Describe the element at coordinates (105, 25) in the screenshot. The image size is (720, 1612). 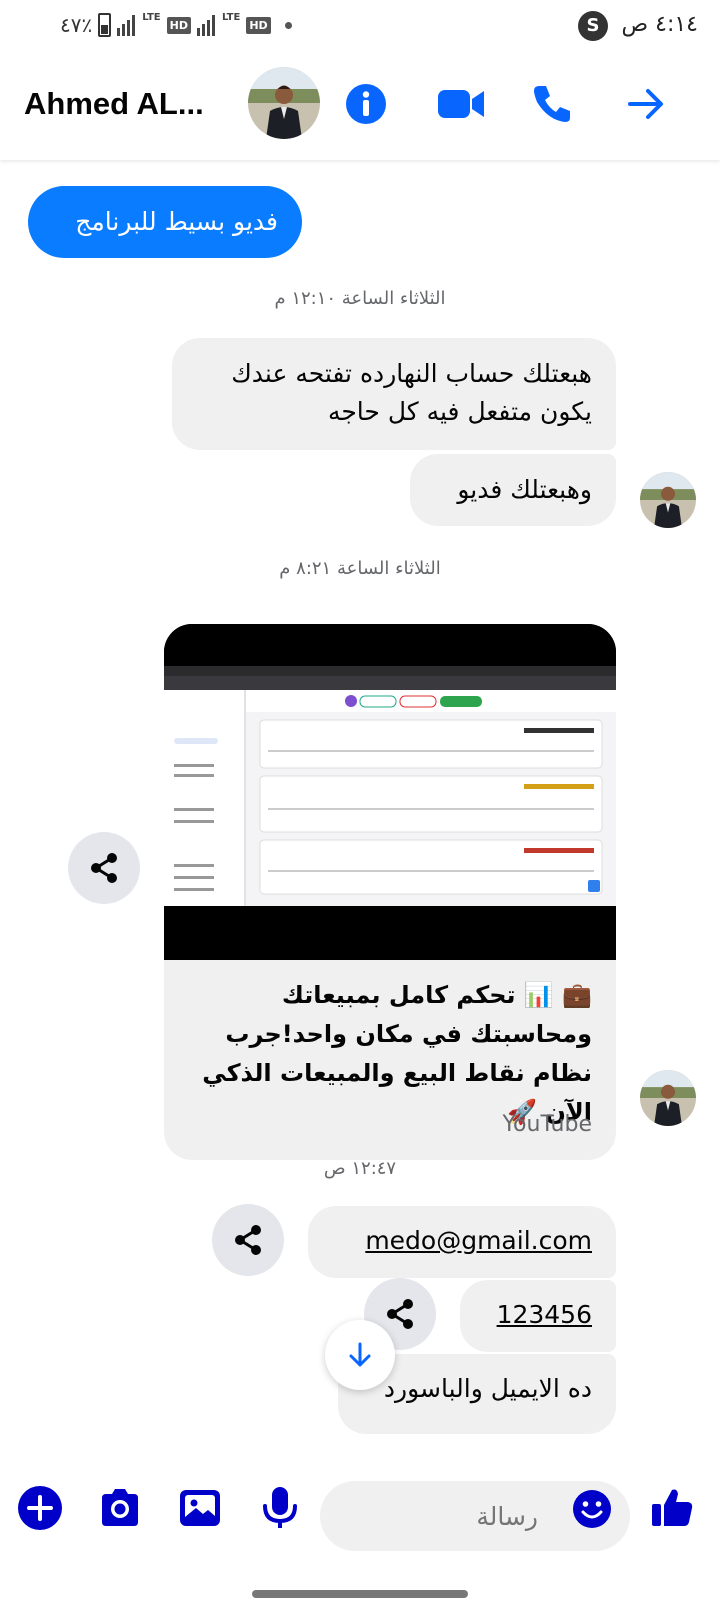
I see `battery-icon` at that location.